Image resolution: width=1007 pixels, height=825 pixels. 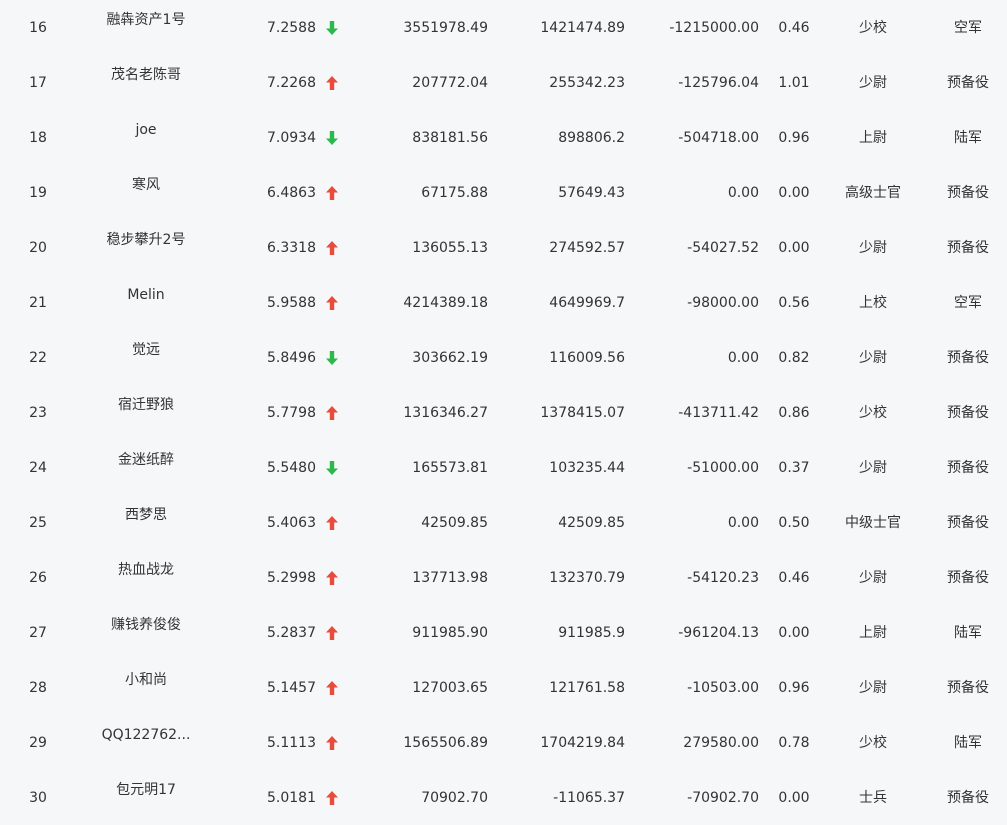 I want to click on ratio-value: 0.86, so click(x=794, y=413).